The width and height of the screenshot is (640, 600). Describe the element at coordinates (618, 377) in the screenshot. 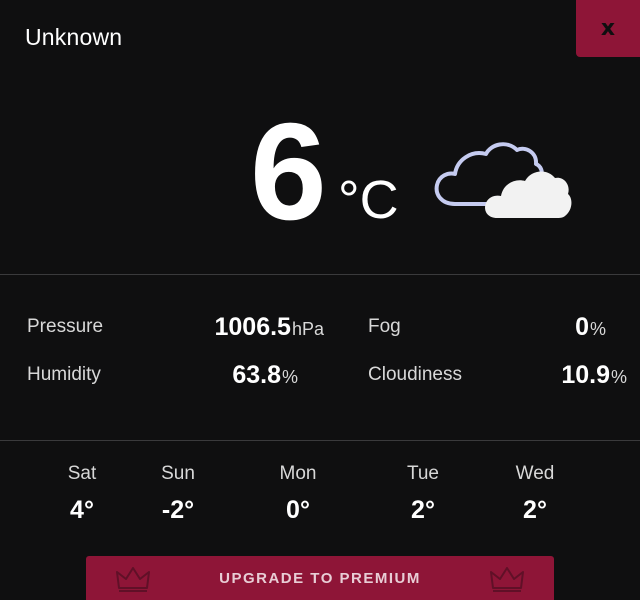

I see `cloudiness-unit: %` at that location.